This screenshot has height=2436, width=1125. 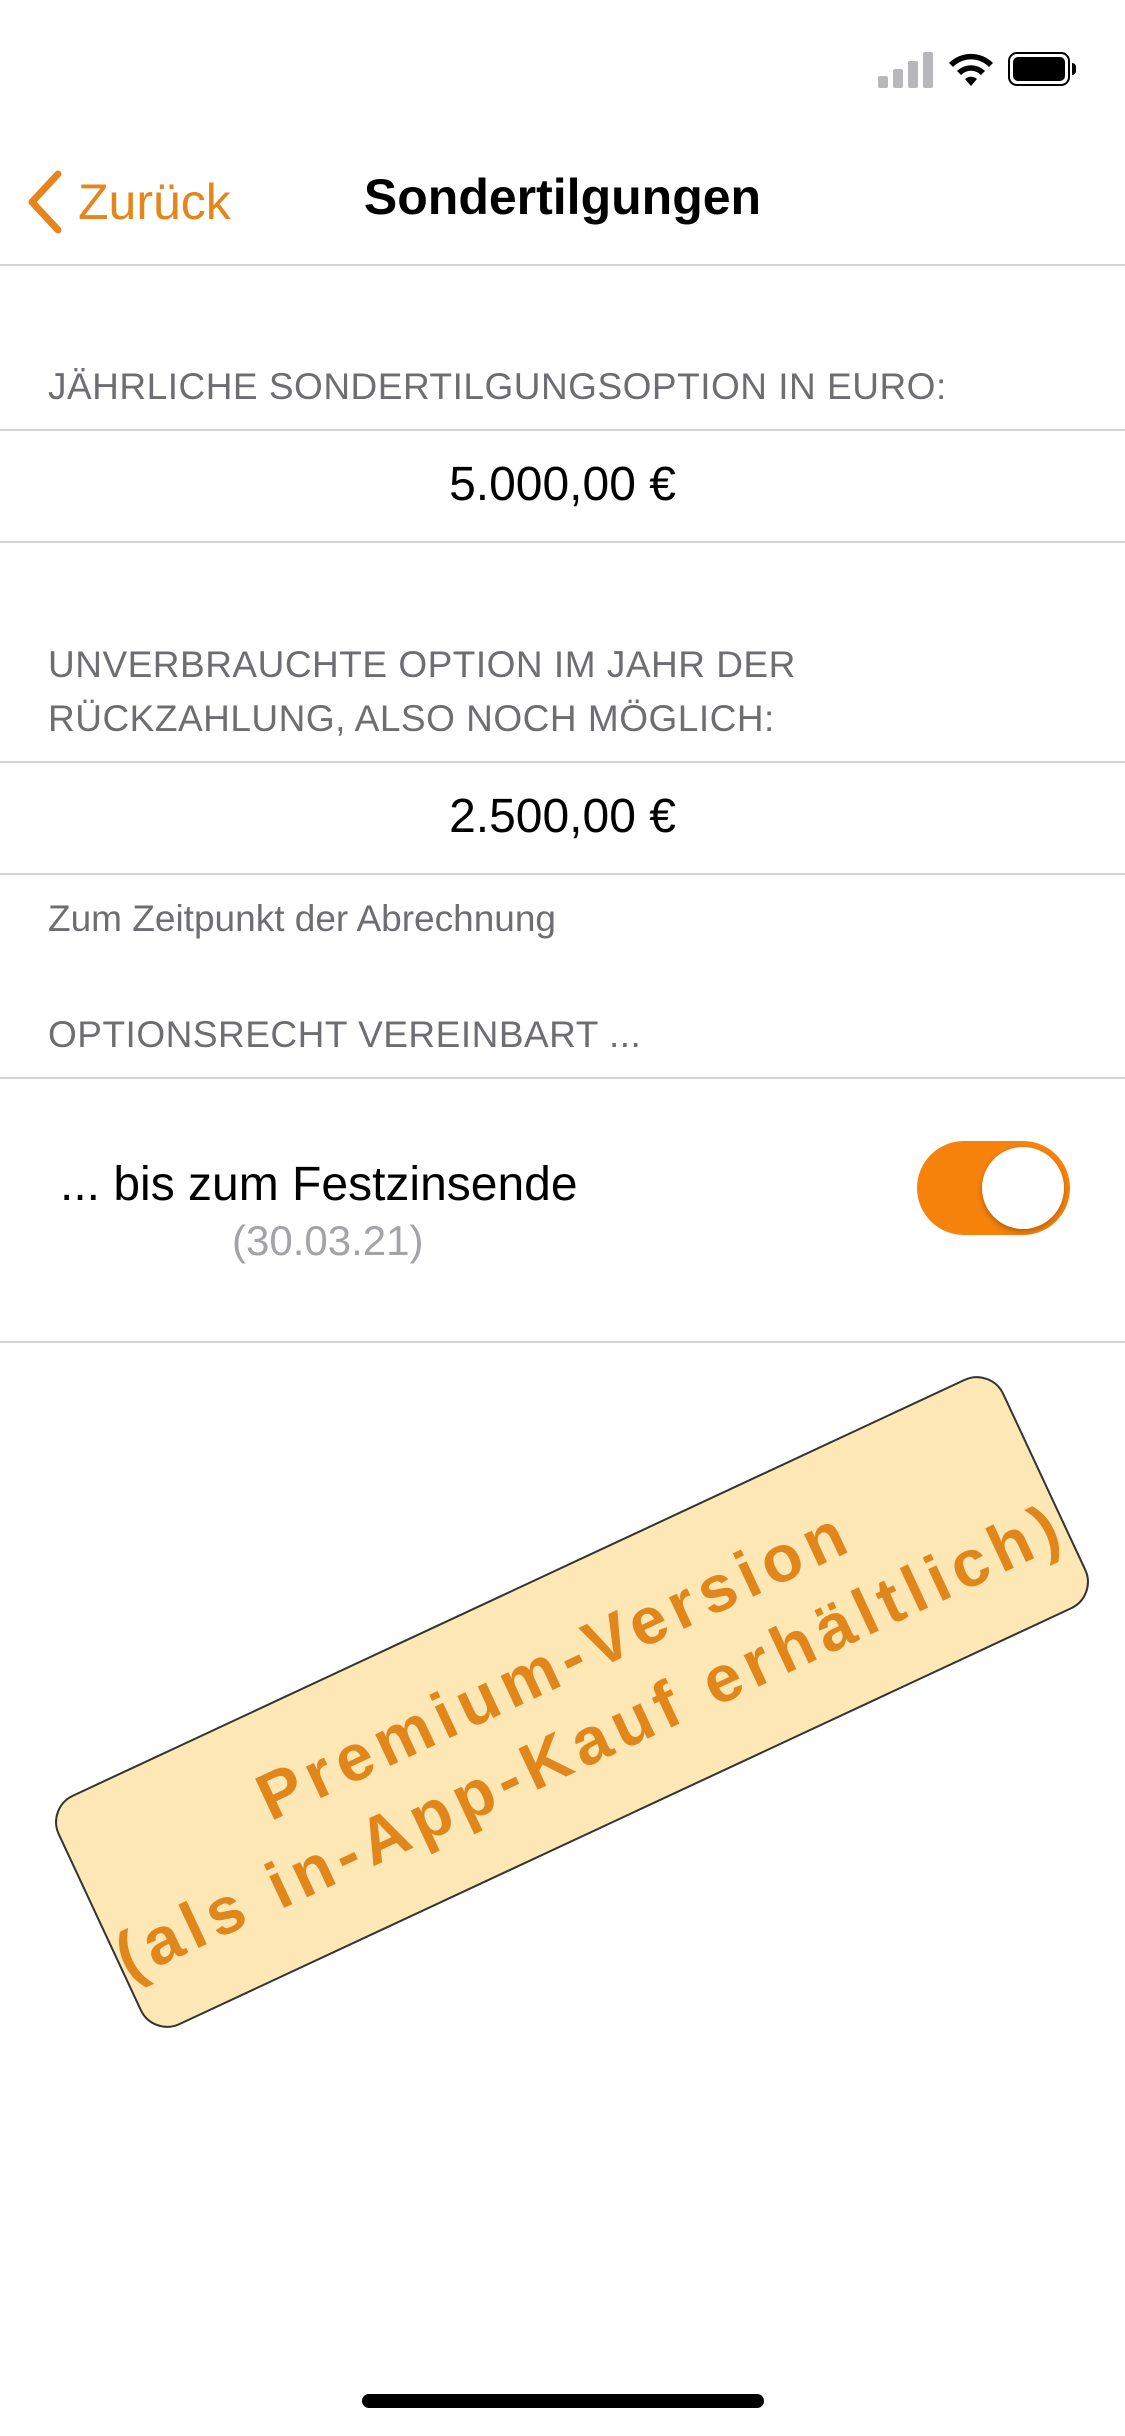 I want to click on status-bar, so click(x=562, y=70).